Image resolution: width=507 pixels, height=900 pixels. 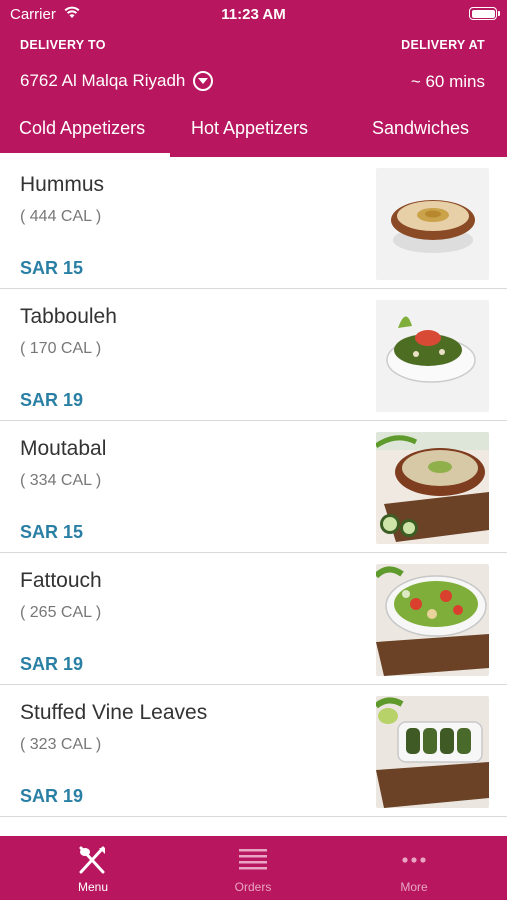 I want to click on tab-hot-appetizers: Hot Appetizers, so click(x=249, y=128).